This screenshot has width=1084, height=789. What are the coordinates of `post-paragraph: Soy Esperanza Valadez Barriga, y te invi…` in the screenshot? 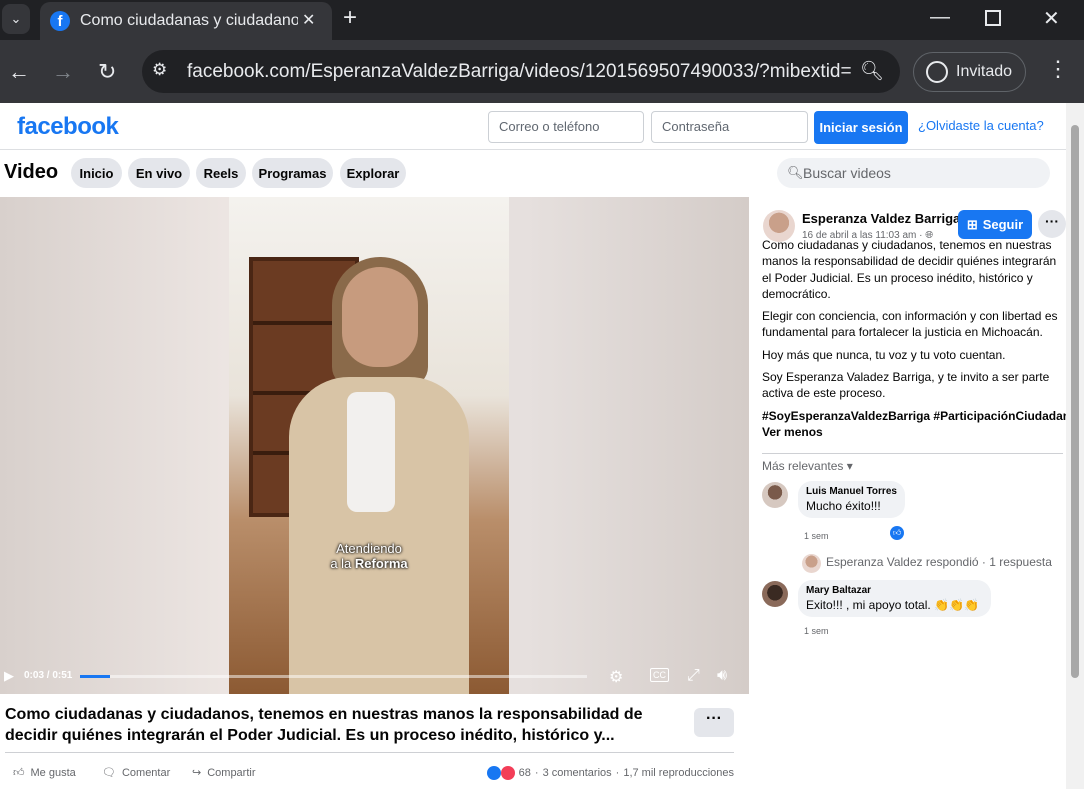 It's located at (914, 385).